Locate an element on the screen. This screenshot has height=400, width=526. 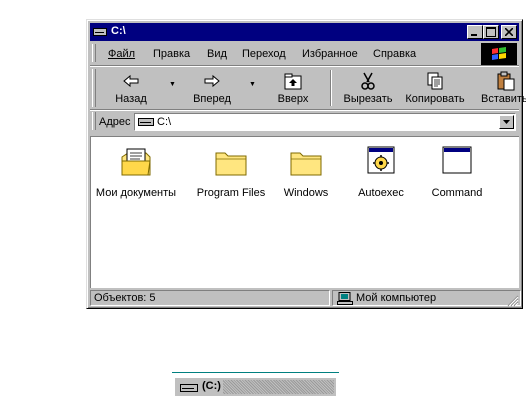
my-documents-folder-icon is located at coordinates (136, 162).